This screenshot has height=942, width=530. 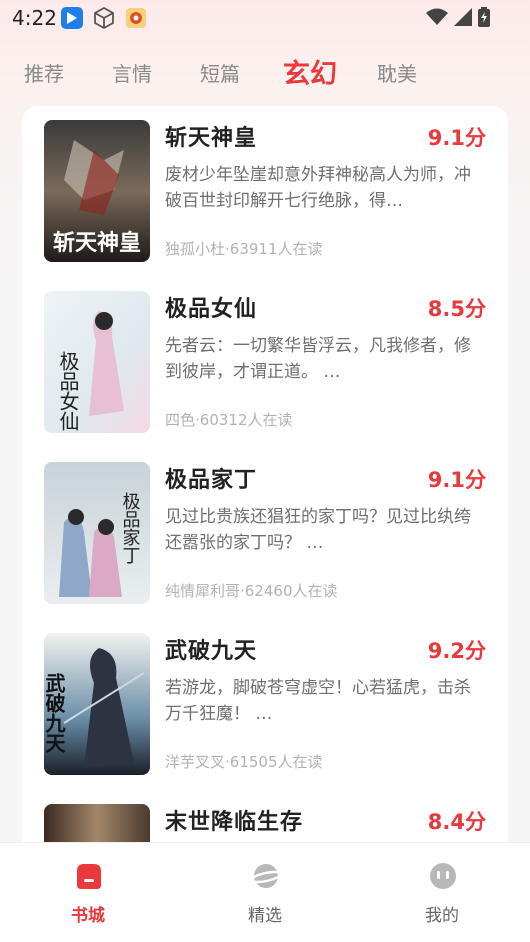 I want to click on status-bar: 4:22, so click(x=265, y=18).